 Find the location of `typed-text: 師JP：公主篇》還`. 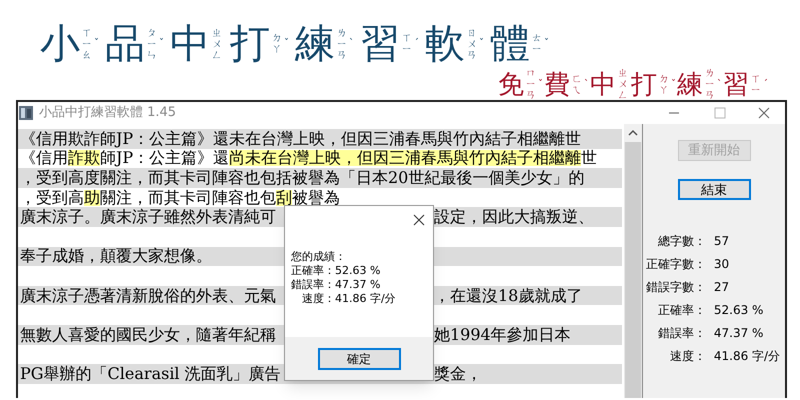

typed-text: 師JP：公主篇》還 is located at coordinates (165, 158).